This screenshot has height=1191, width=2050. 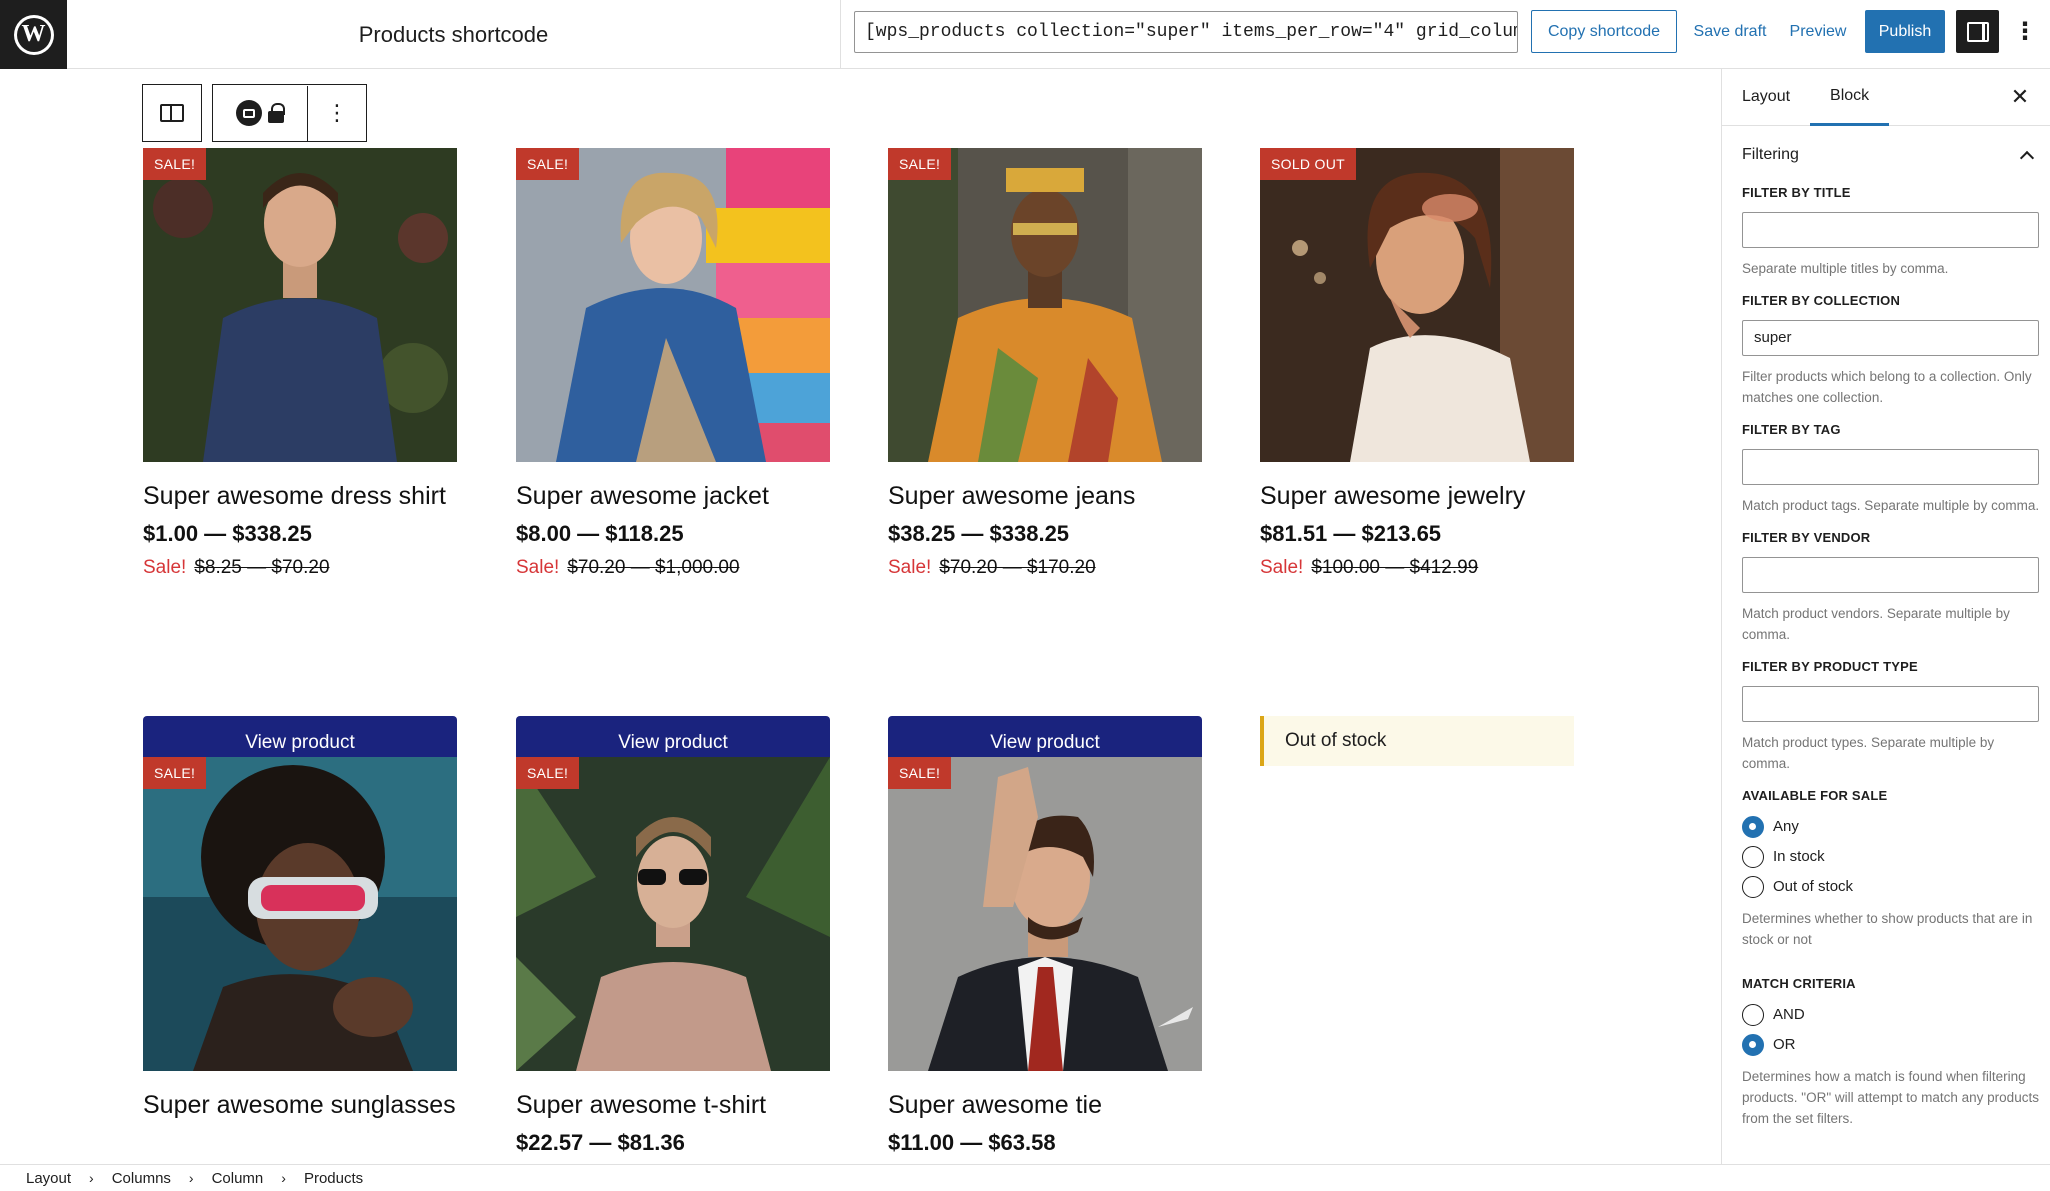 I want to click on filter-type-label: FILTER BY PRODUCT TYPE, so click(x=1830, y=666).